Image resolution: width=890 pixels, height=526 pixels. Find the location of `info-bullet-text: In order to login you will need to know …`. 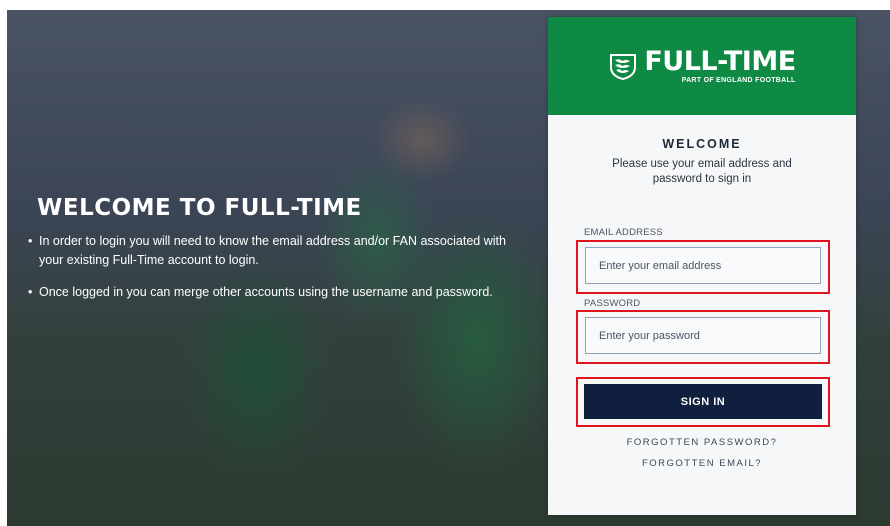

info-bullet-text: In order to login you will need to know … is located at coordinates (272, 250).